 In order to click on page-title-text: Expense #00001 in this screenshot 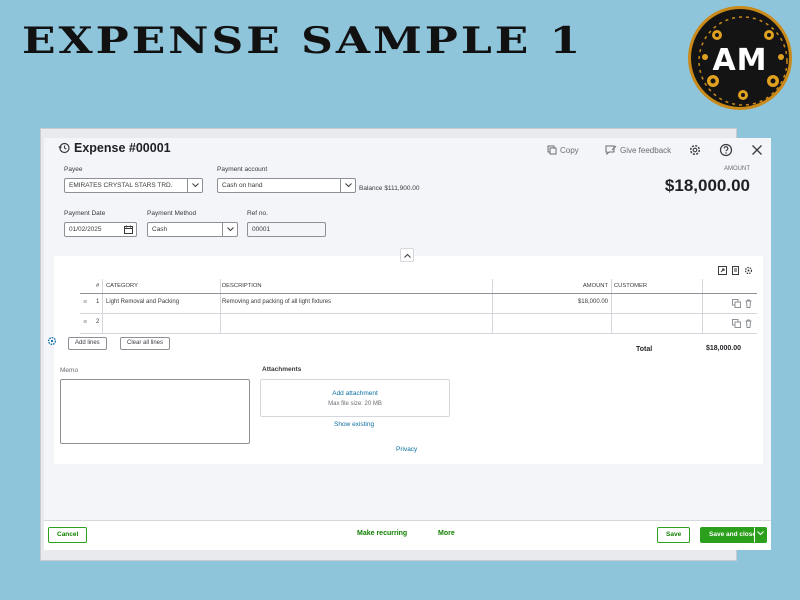, I will do `click(122, 148)`.